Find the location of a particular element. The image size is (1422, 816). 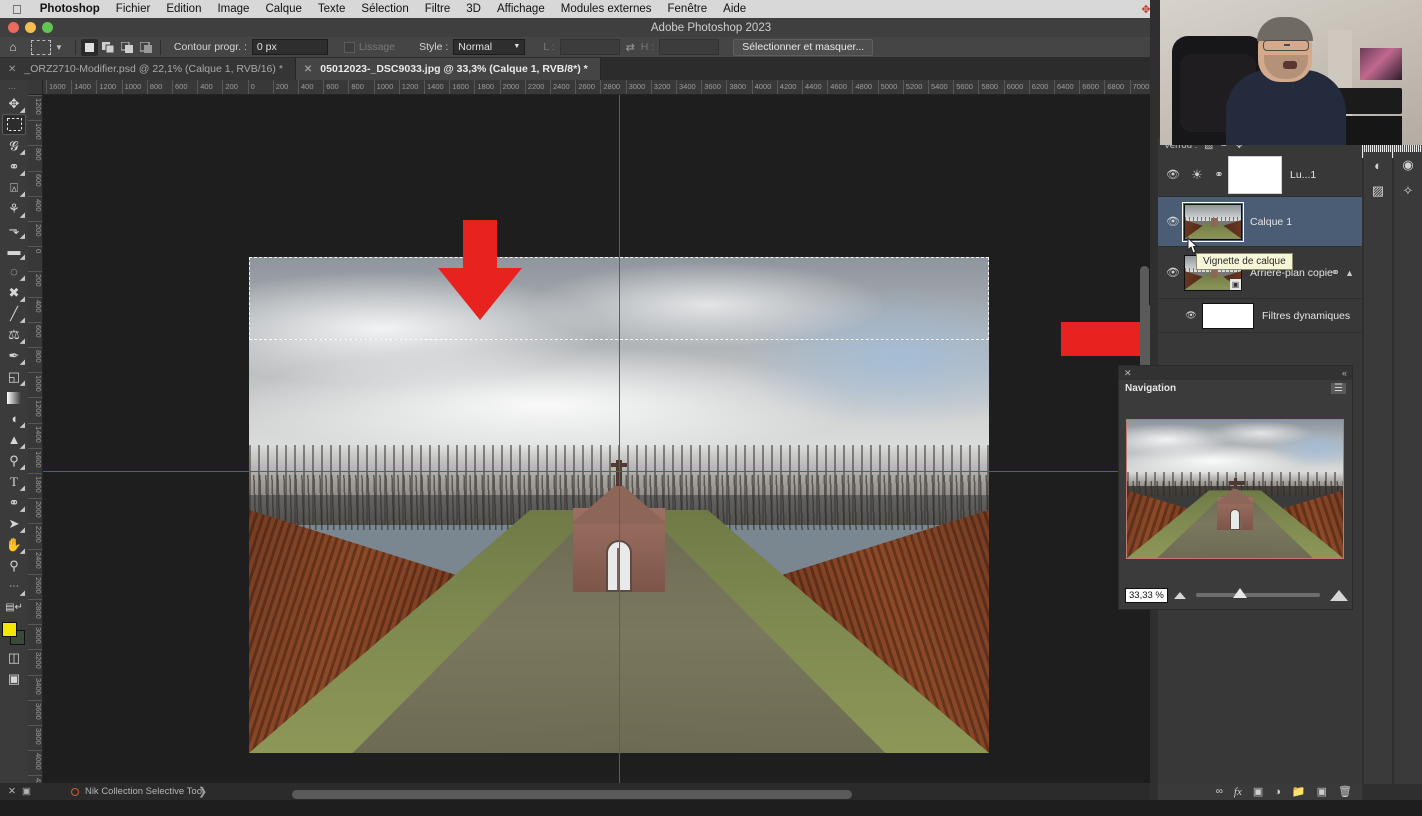

zoom-slider-thumb is located at coordinates (1240, 593).